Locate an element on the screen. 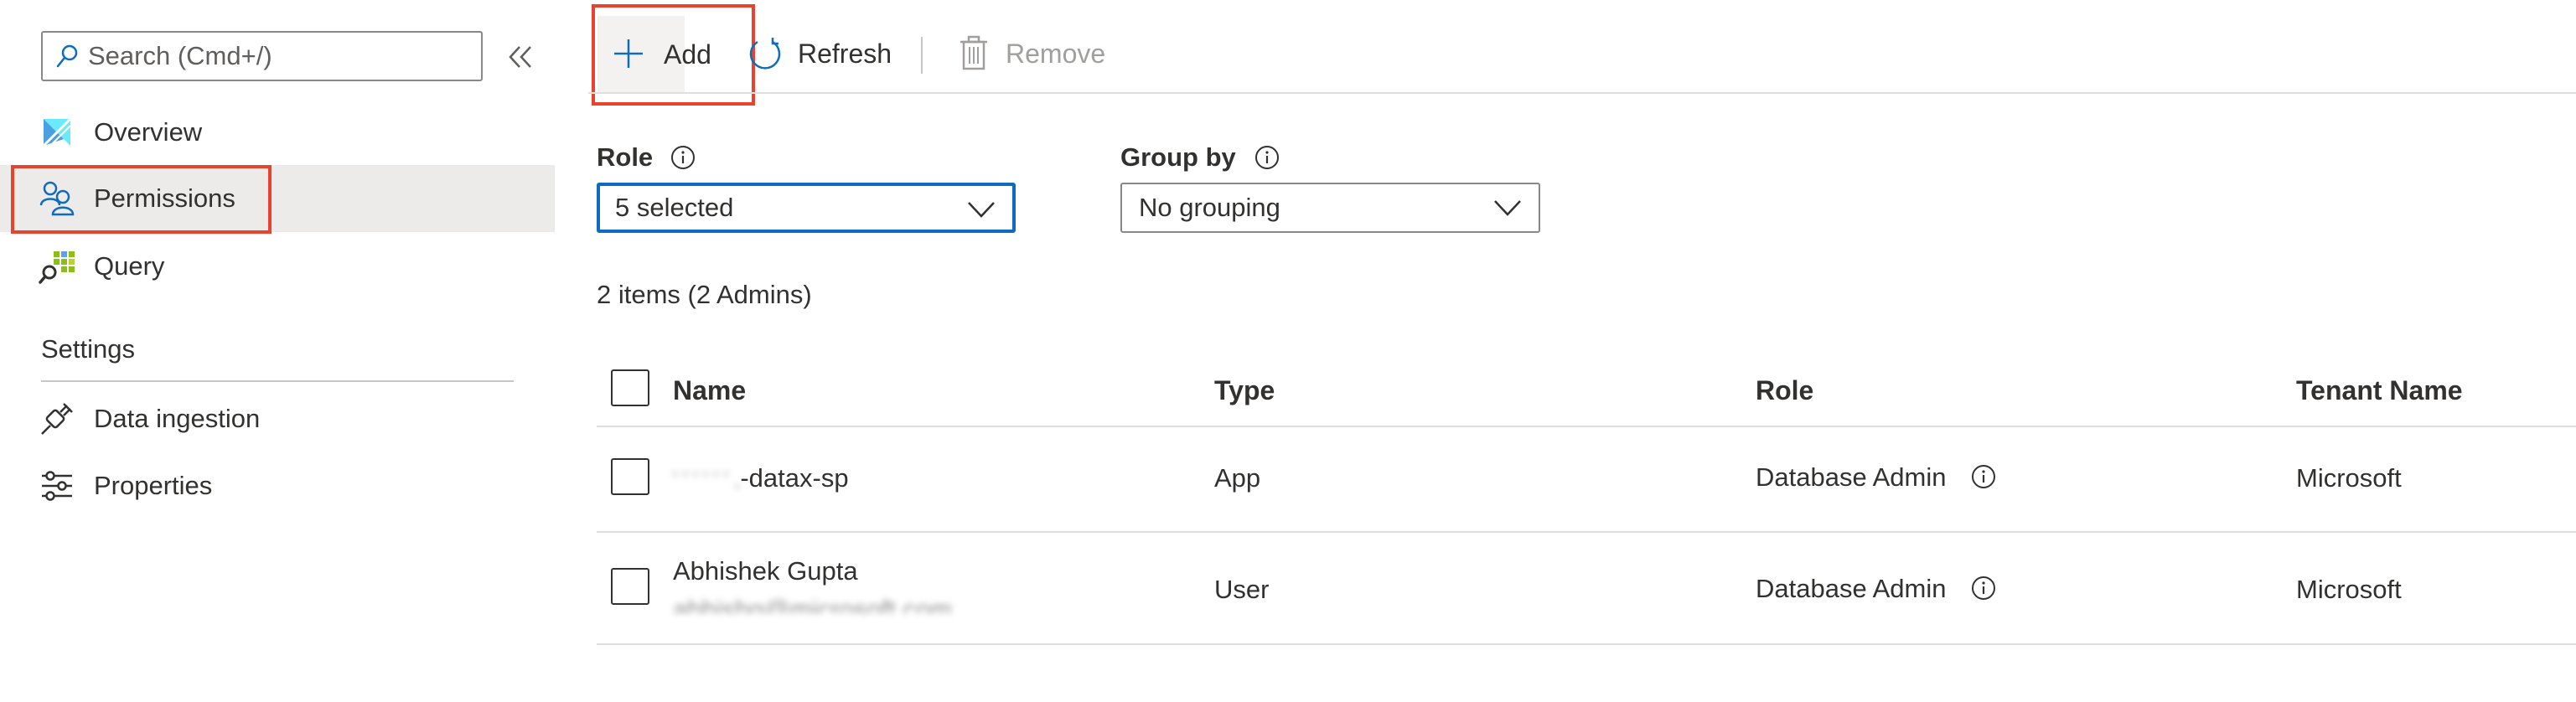 Image resolution: width=2576 pixels, height=702 pixels. properties-icon is located at coordinates (57, 486).